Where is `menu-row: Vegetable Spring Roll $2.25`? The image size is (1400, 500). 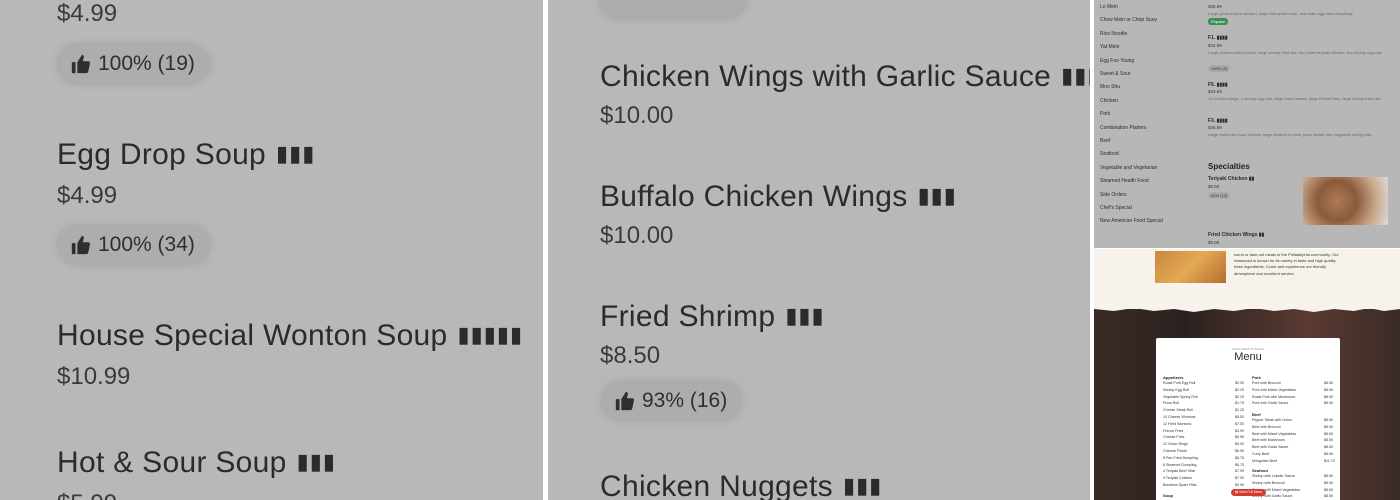 menu-row: Vegetable Spring Roll $2.25 is located at coordinates (1203, 397).